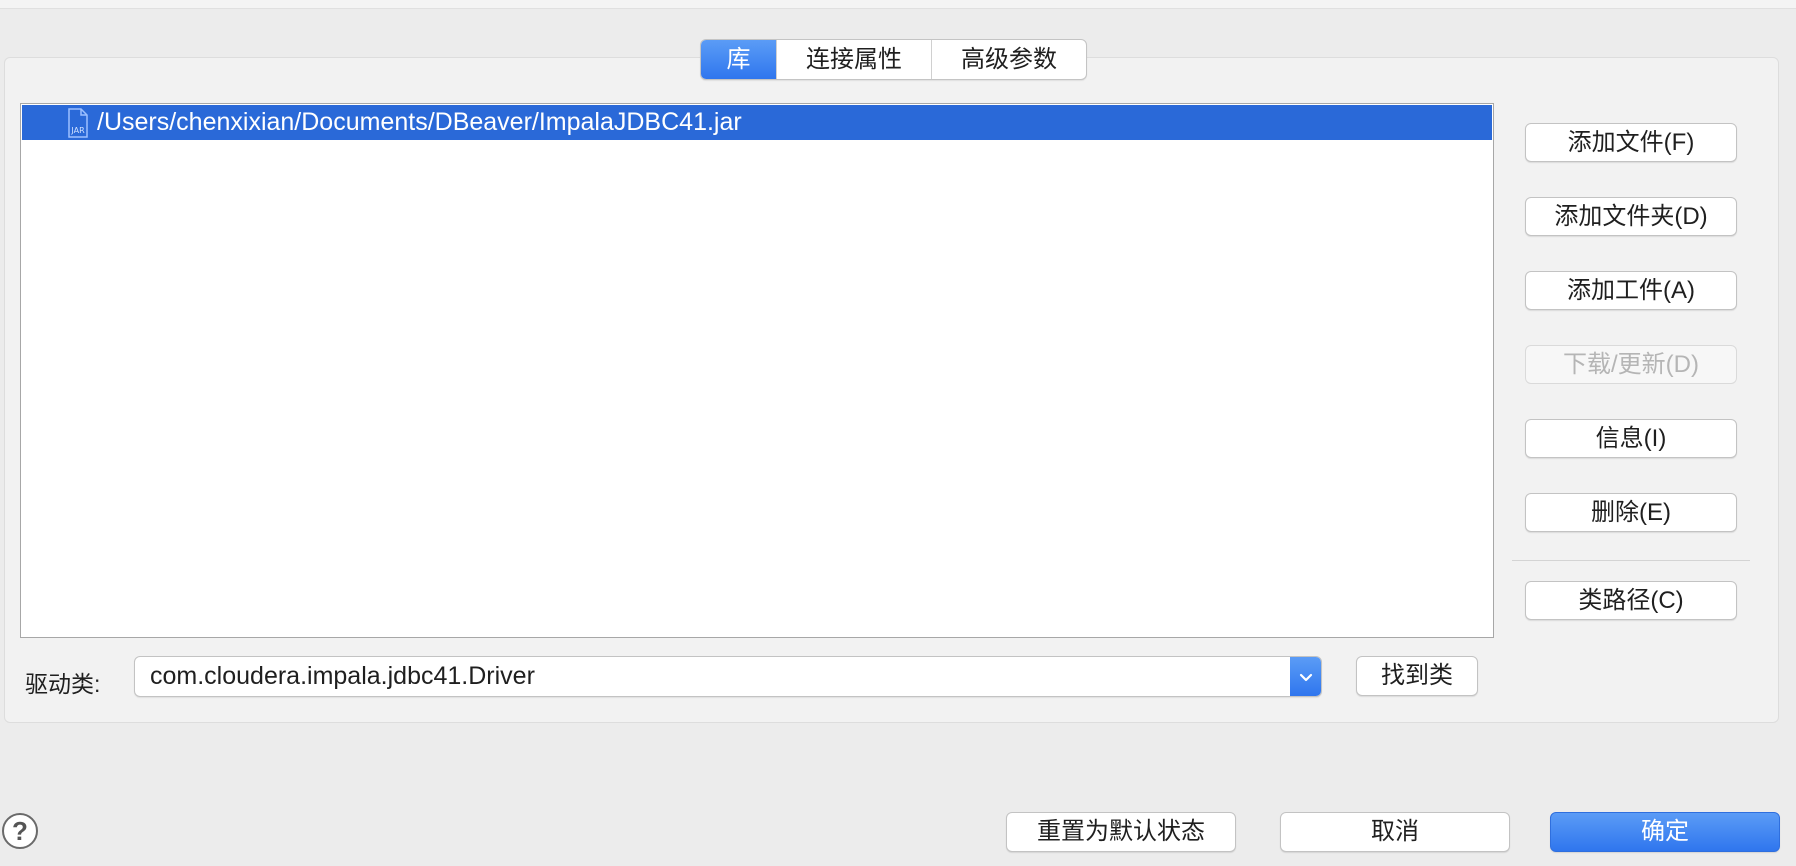 The height and width of the screenshot is (866, 1796). Describe the element at coordinates (1631, 364) in the screenshot. I see `download-update-button: 下载/更新(D)` at that location.